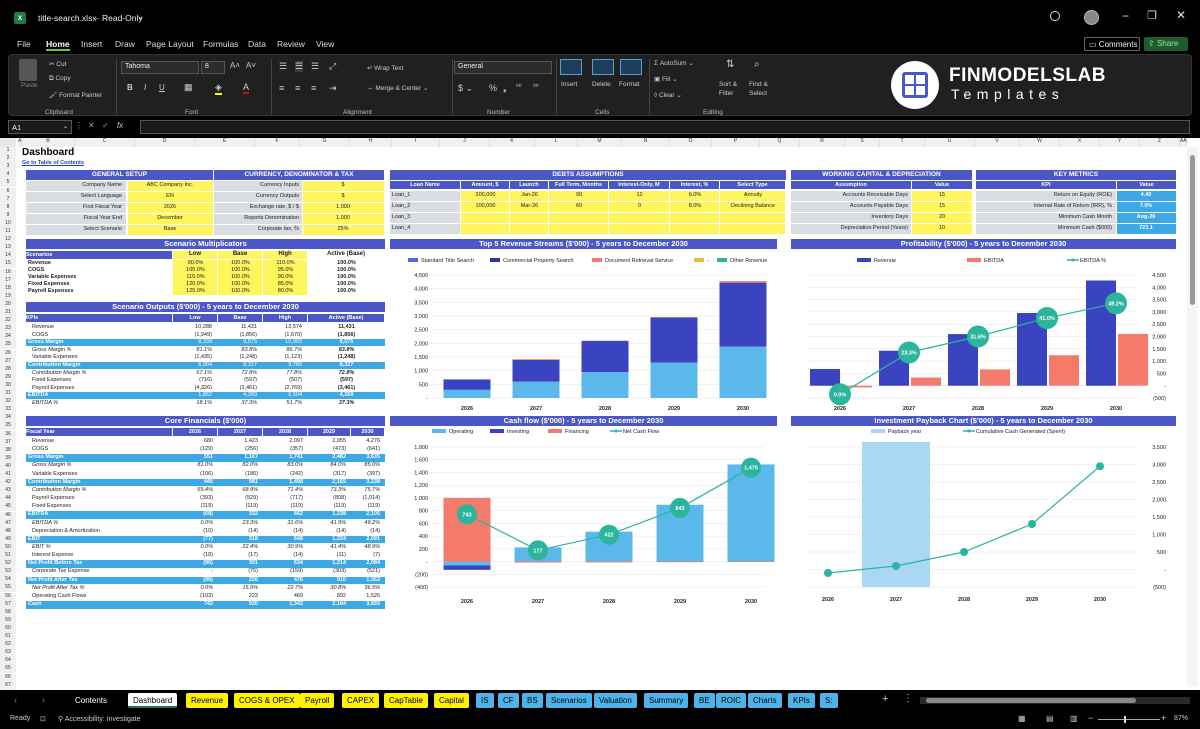  Describe the element at coordinates (8, 264) in the screenshot. I see `row-header: 15` at that location.